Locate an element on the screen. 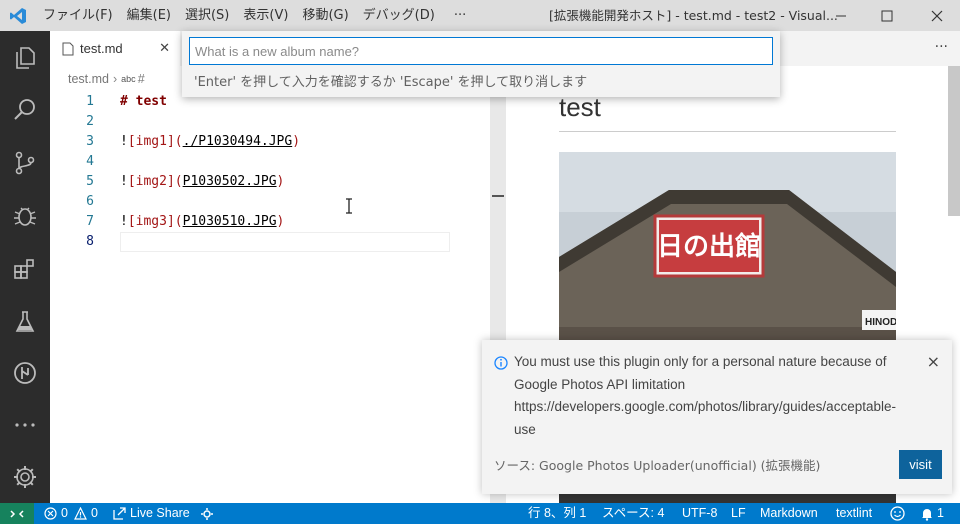  extensions-icon is located at coordinates (25, 269).